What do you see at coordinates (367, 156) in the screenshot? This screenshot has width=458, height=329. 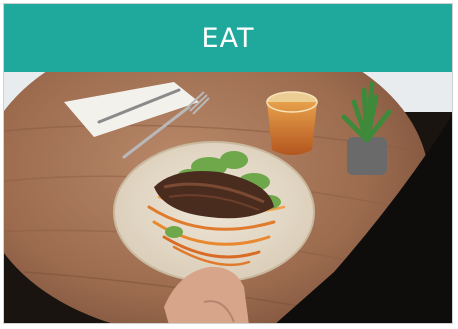 I see `plant-pot` at bounding box center [367, 156].